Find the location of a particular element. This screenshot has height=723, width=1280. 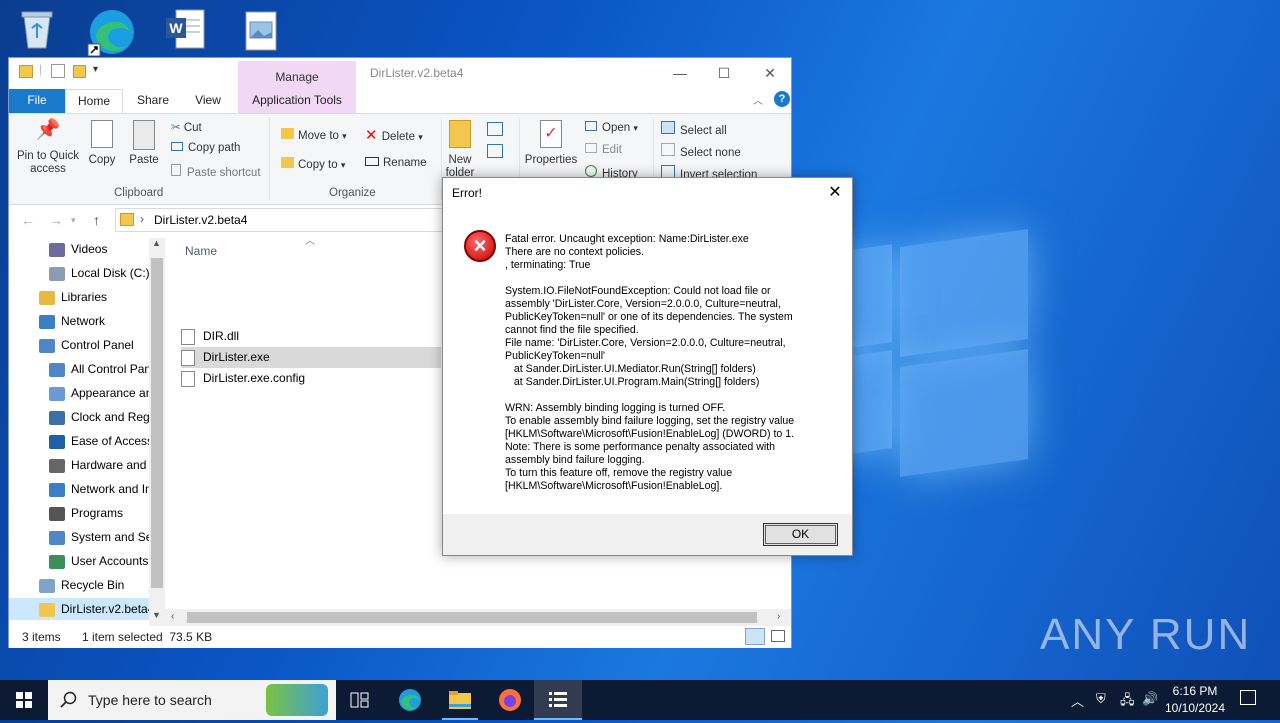

nav-item: Recycle Bin is located at coordinates (79, 585).